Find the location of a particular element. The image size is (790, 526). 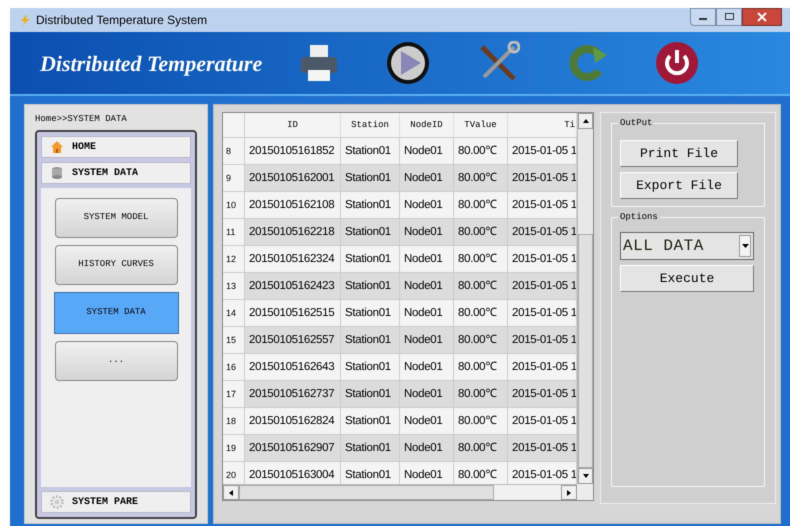

window-title: Distributed Temperature System is located at coordinates (122, 20).